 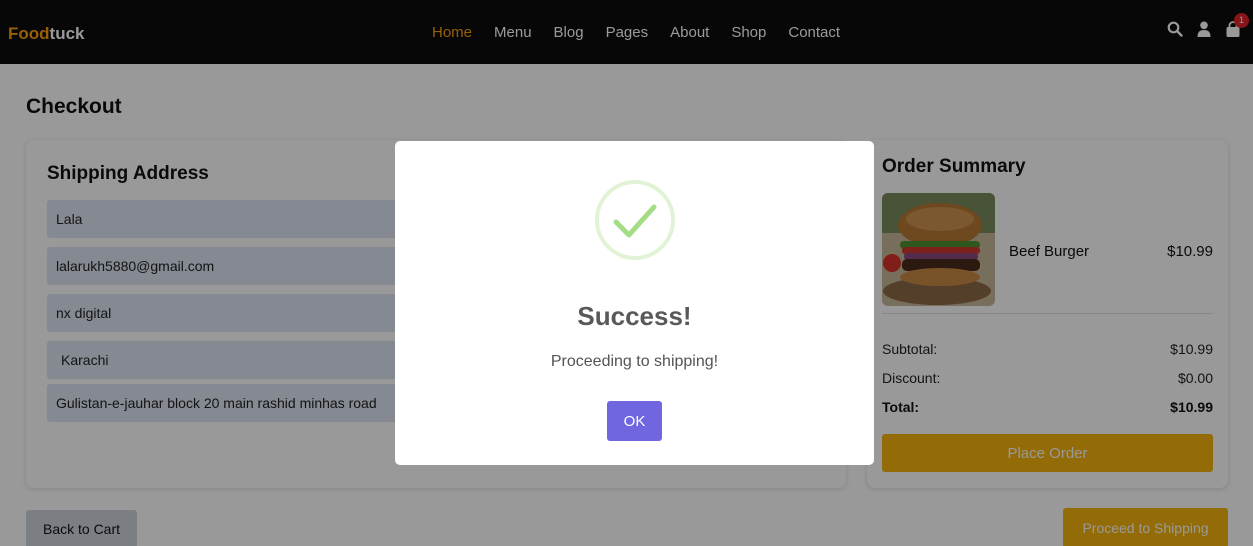 What do you see at coordinates (634, 316) in the screenshot?
I see `modal-title: Success!` at bounding box center [634, 316].